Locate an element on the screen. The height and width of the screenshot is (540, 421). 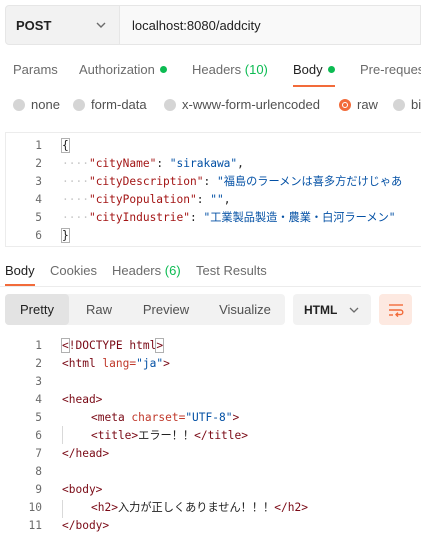
headers-count-badge: (10) is located at coordinates (256, 69).